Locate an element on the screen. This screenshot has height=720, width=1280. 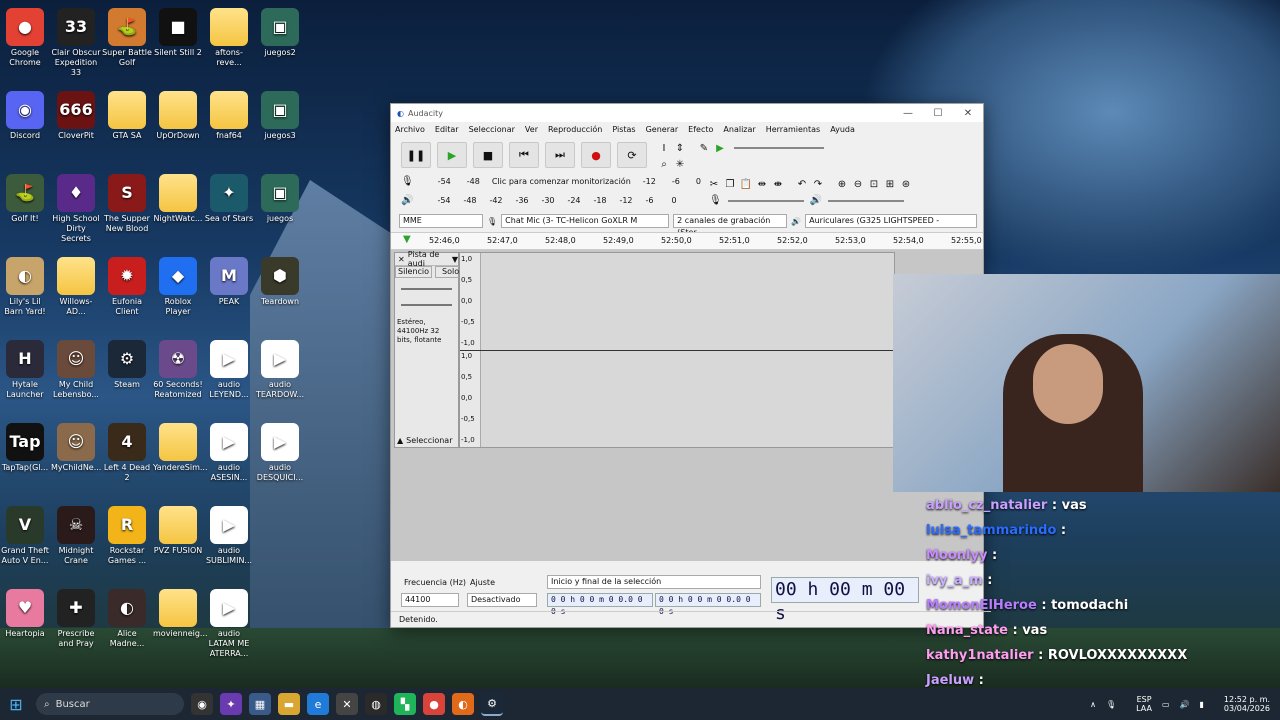
desktop-icon: ▣ juegos2 is located at coordinates (280, 33).